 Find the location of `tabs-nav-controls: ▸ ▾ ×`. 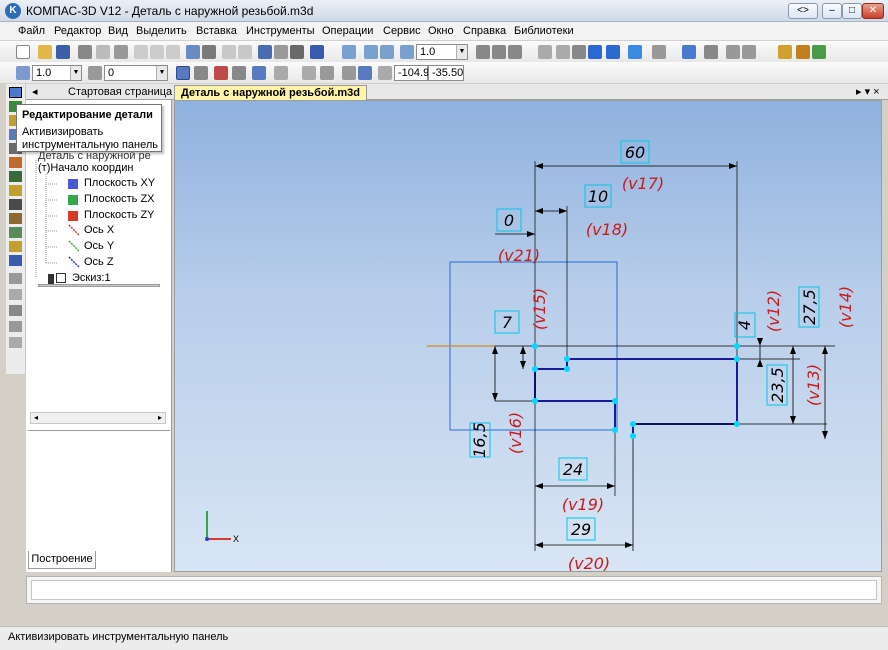

tabs-nav-controls: ▸ ▾ × is located at coordinates (868, 92).